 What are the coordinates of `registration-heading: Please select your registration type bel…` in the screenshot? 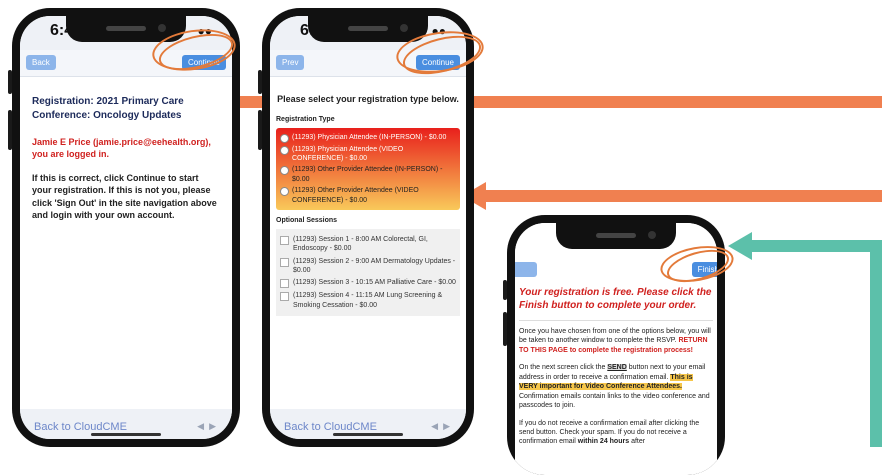 It's located at (368, 99).